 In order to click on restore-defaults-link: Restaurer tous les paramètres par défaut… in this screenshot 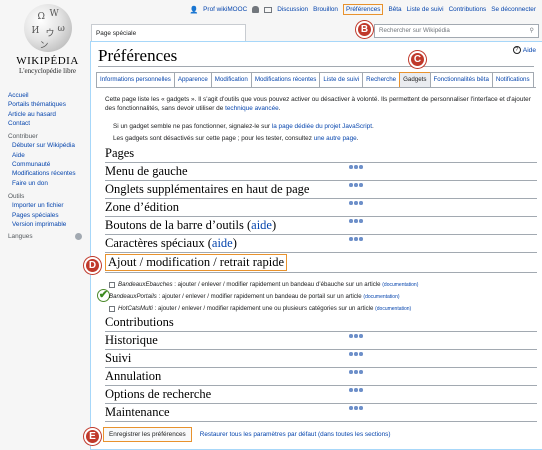, I will do `click(295, 434)`.